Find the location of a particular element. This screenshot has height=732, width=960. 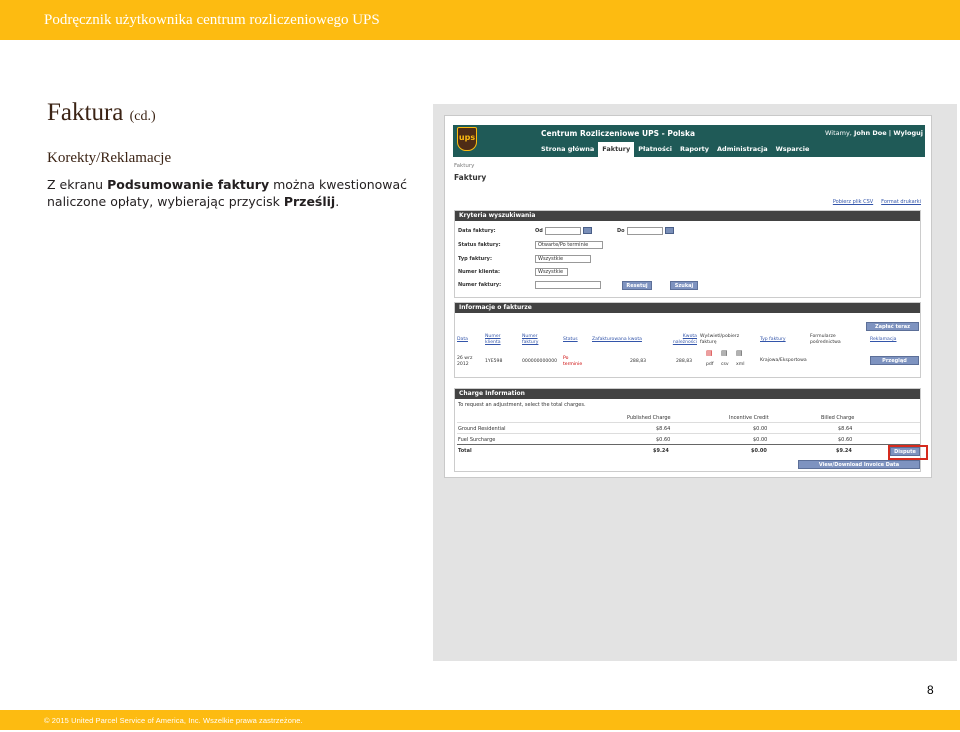

charge-row-name: Ground Residential is located at coordinates (482, 429).